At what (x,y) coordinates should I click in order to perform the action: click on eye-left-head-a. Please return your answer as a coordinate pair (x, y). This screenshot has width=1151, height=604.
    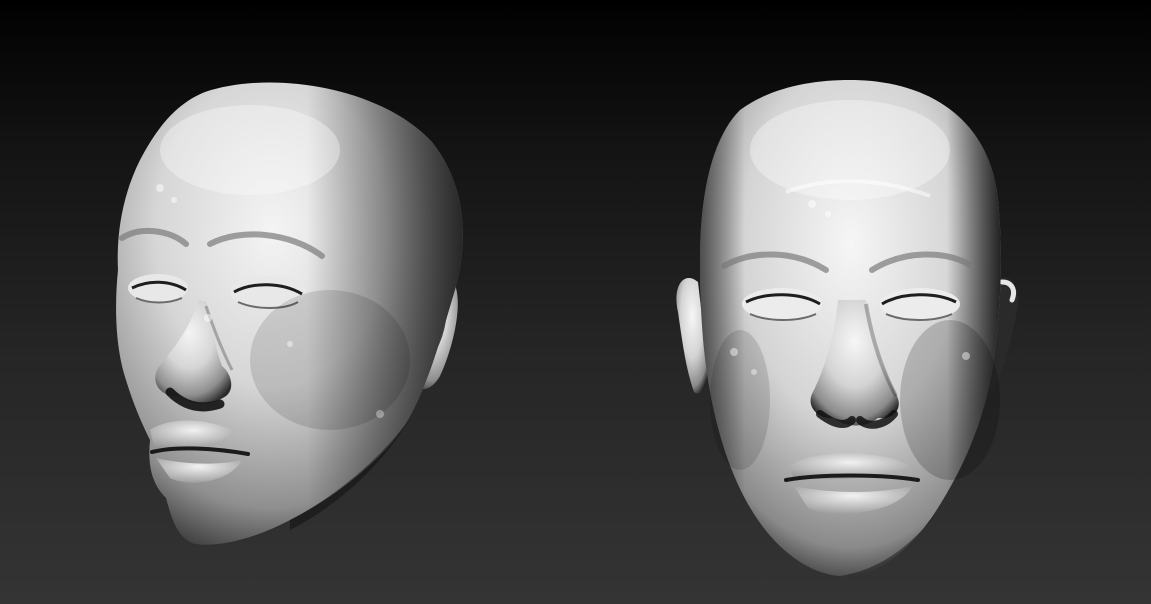
    Looking at the image, I should click on (158, 289).